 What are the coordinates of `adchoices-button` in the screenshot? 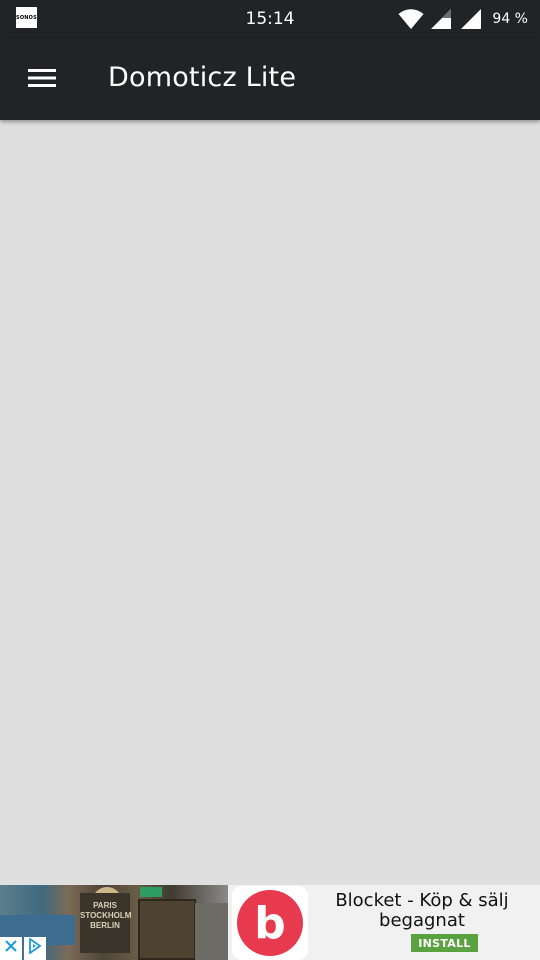 It's located at (35, 948).